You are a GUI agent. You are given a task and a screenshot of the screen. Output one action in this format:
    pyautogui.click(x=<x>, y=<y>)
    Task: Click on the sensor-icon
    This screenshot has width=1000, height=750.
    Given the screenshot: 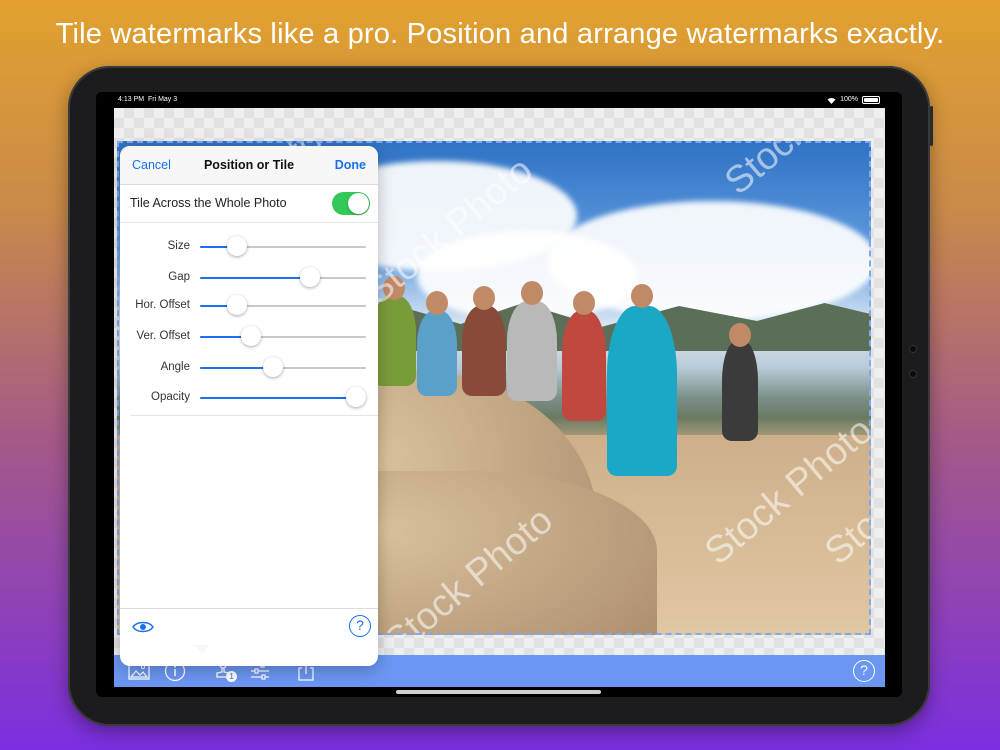 What is the action you would take?
    pyautogui.click(x=913, y=374)
    